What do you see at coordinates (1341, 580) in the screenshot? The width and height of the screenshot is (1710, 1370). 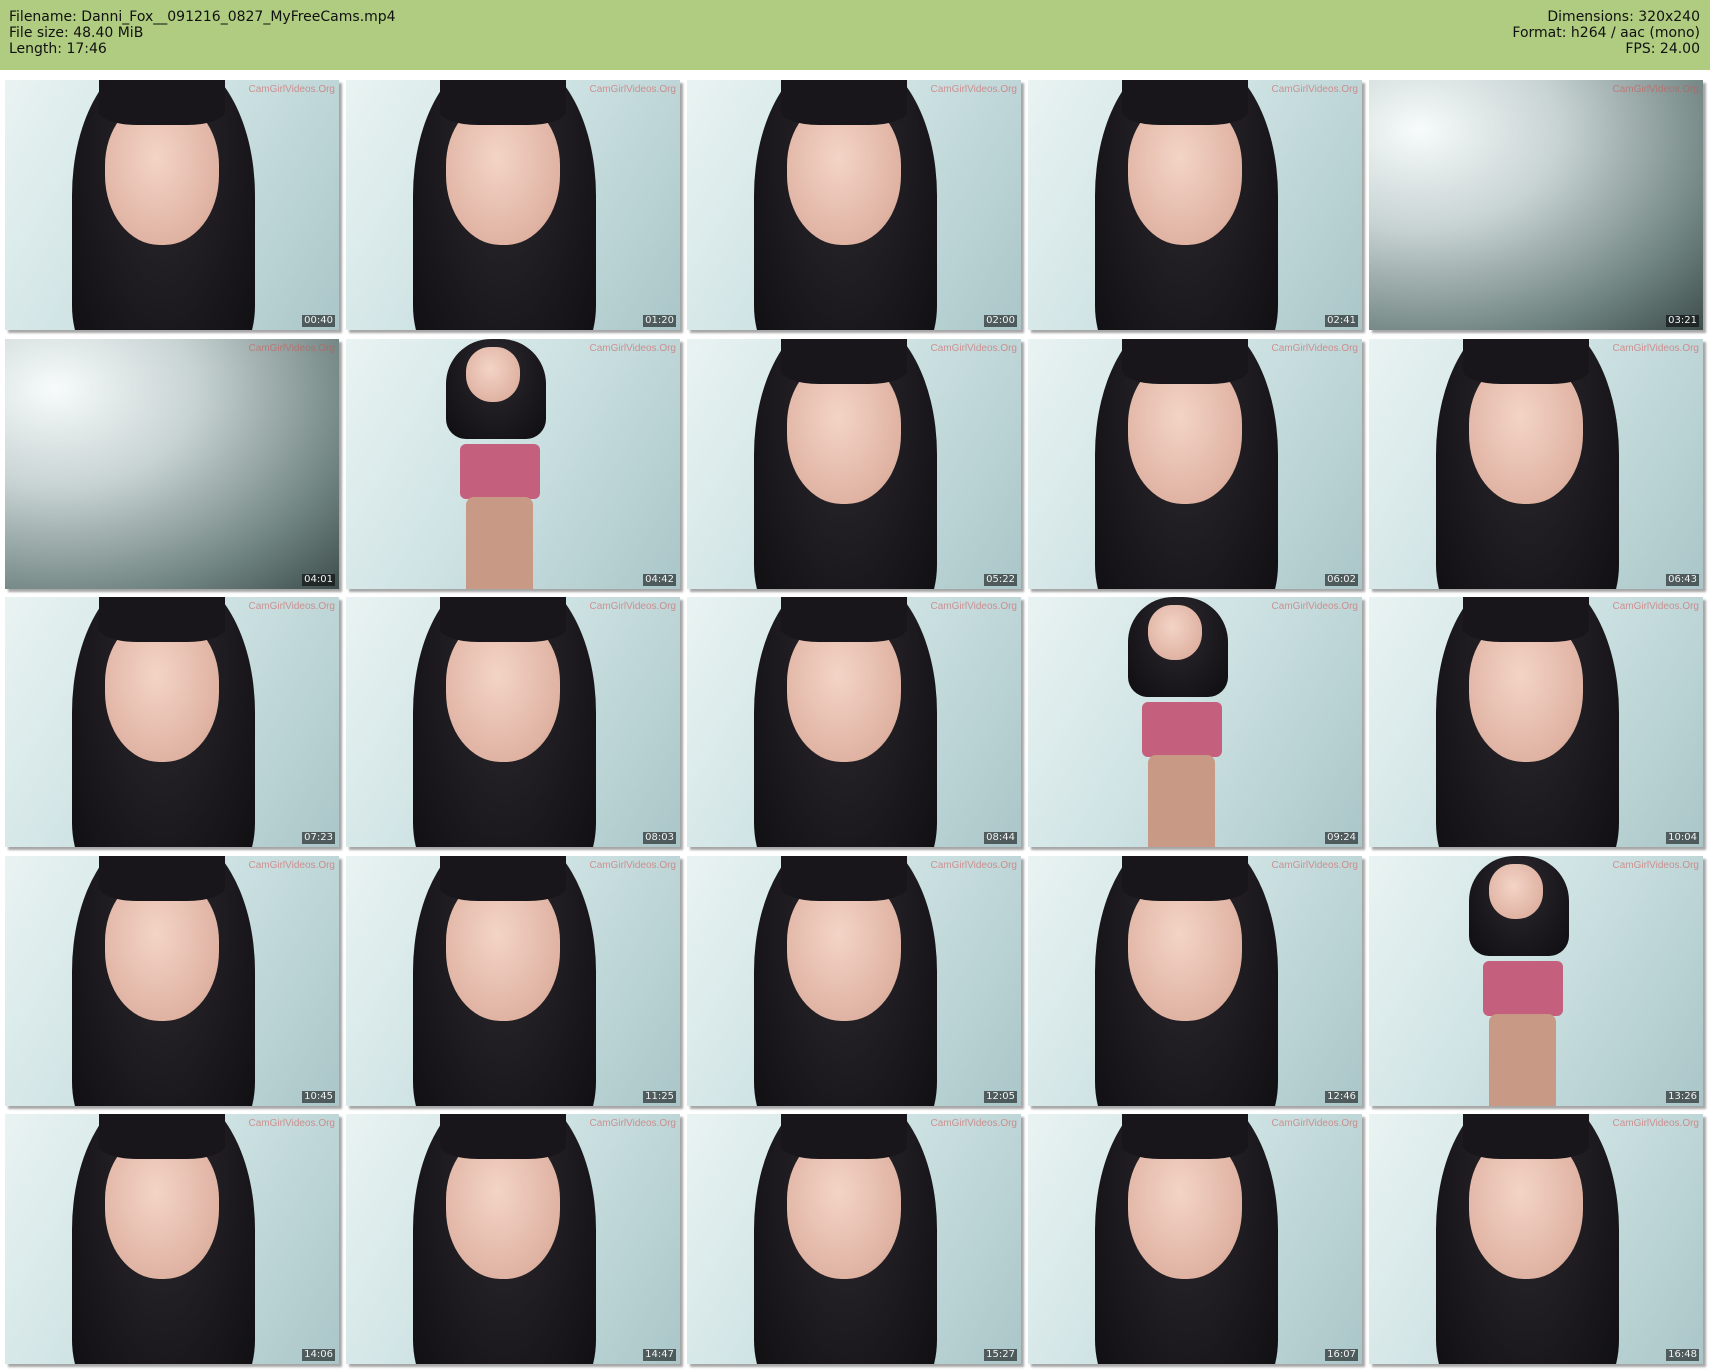 I see `frame-timestamp: 06:02` at bounding box center [1341, 580].